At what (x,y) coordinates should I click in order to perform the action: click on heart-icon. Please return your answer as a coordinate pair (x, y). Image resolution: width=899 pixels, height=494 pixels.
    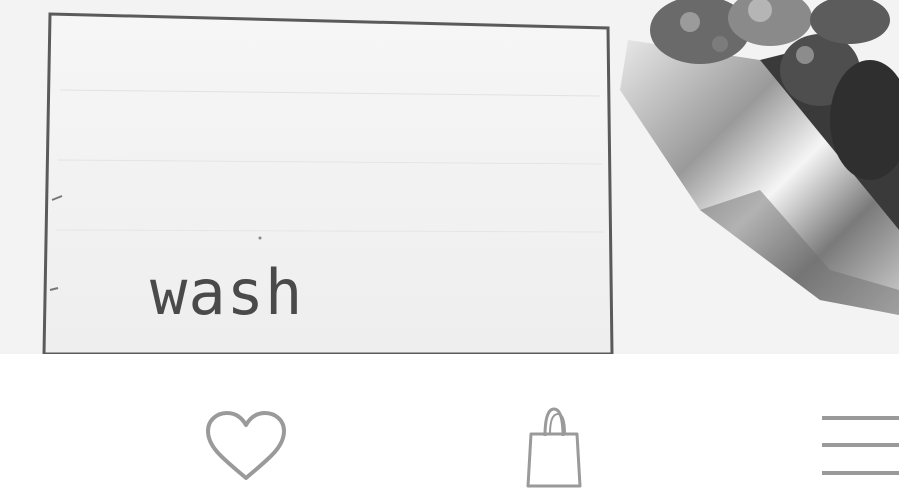
    Looking at the image, I should click on (246, 445).